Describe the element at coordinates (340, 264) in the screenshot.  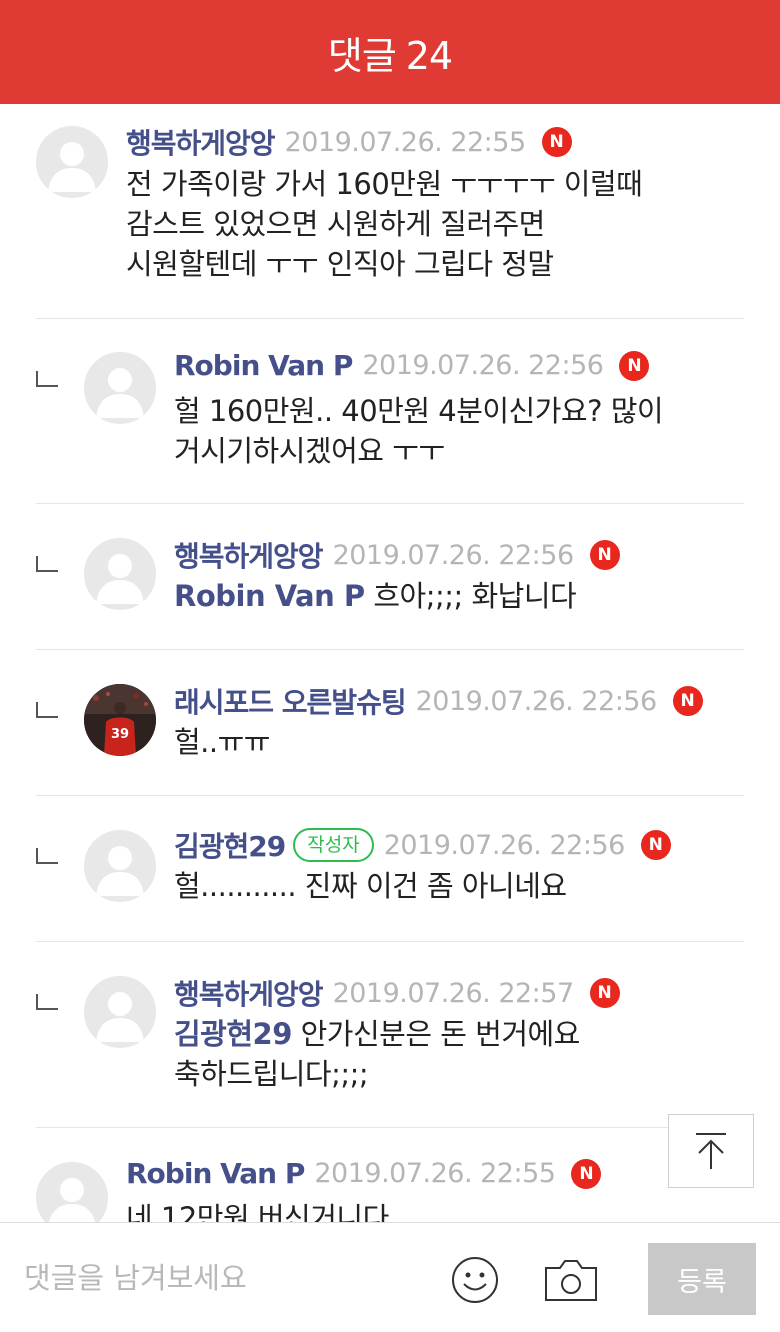
I see `comment-line: 시원할텐데 ㅜㅜ 인직아 그립다 정말` at that location.